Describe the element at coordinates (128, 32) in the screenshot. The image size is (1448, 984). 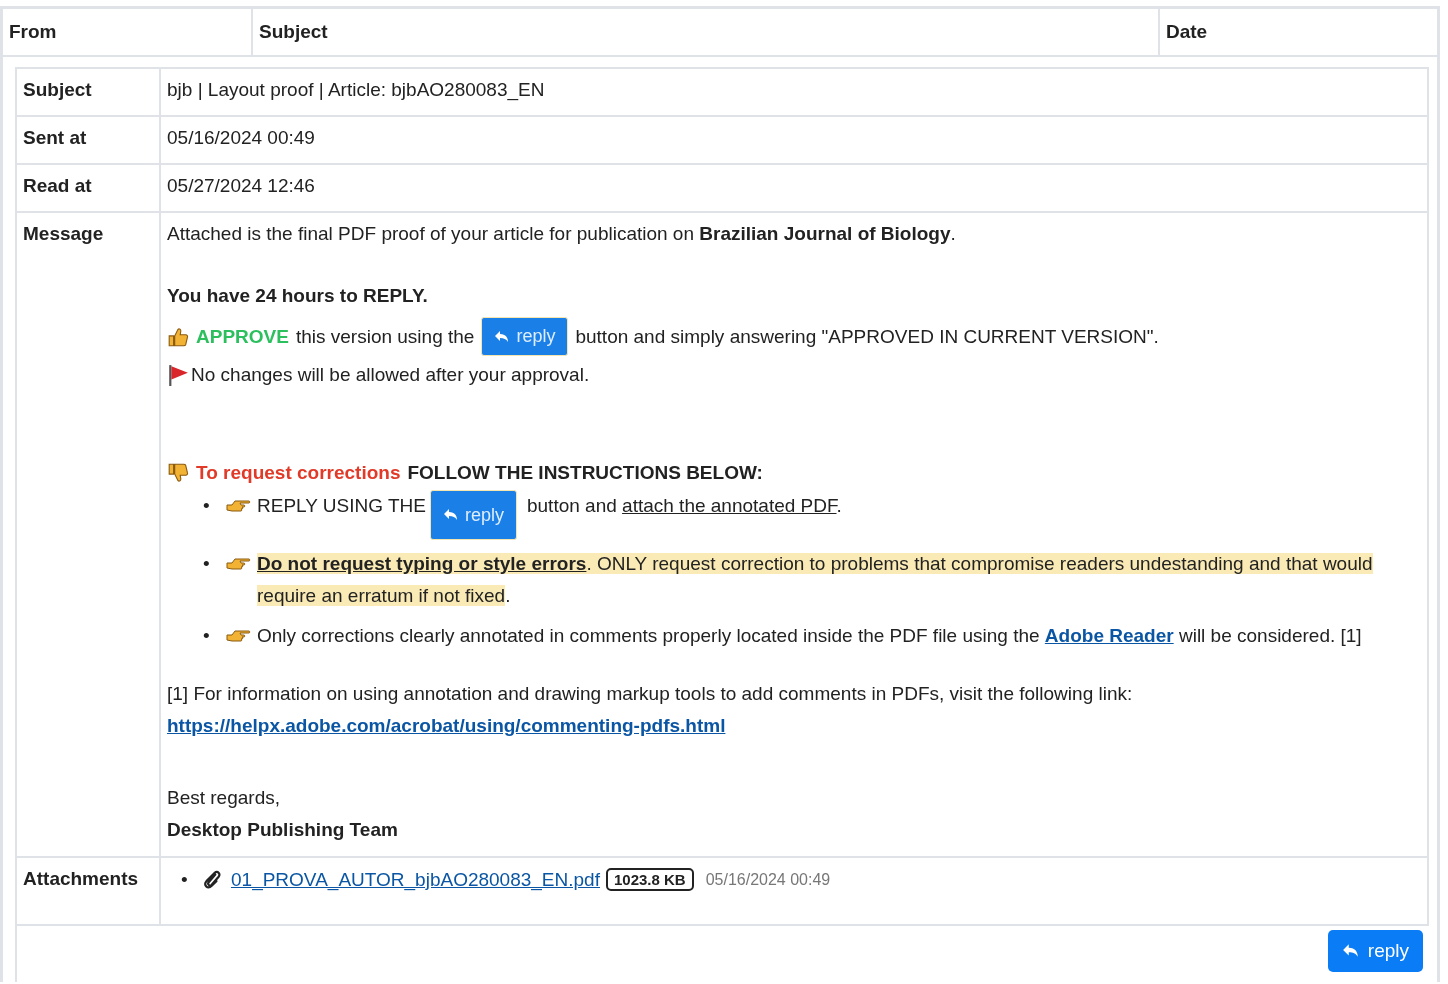
I see `column-header: From` at that location.